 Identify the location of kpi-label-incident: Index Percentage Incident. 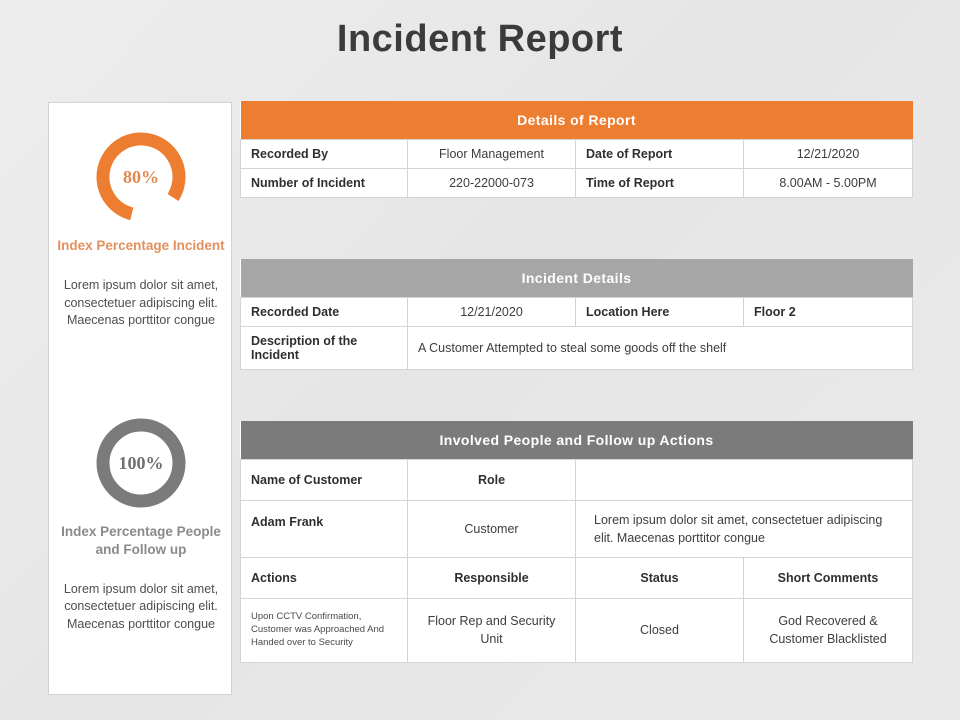
(141, 245).